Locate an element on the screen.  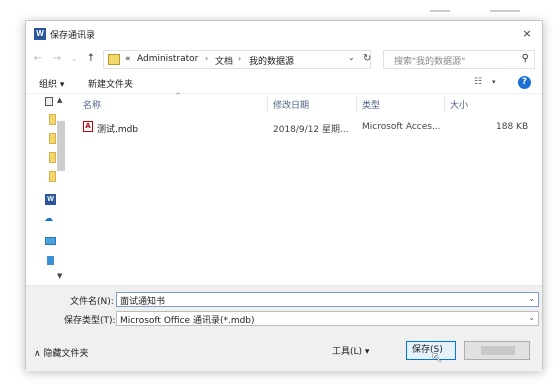
tools-menu-button: 工具(L) ▾ is located at coordinates (350, 350).